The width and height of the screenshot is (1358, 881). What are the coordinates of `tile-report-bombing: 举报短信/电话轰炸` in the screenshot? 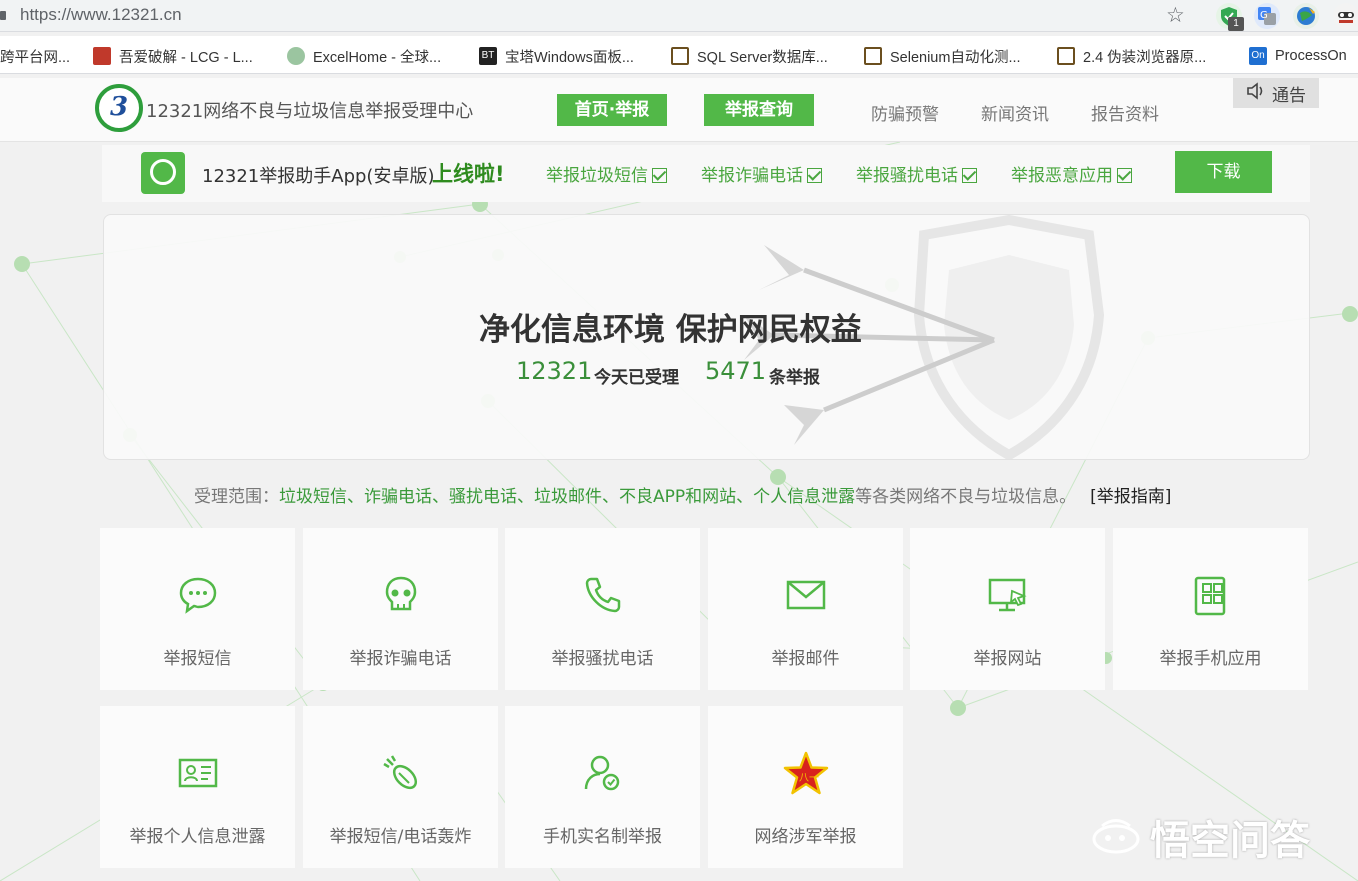 It's located at (400, 787).